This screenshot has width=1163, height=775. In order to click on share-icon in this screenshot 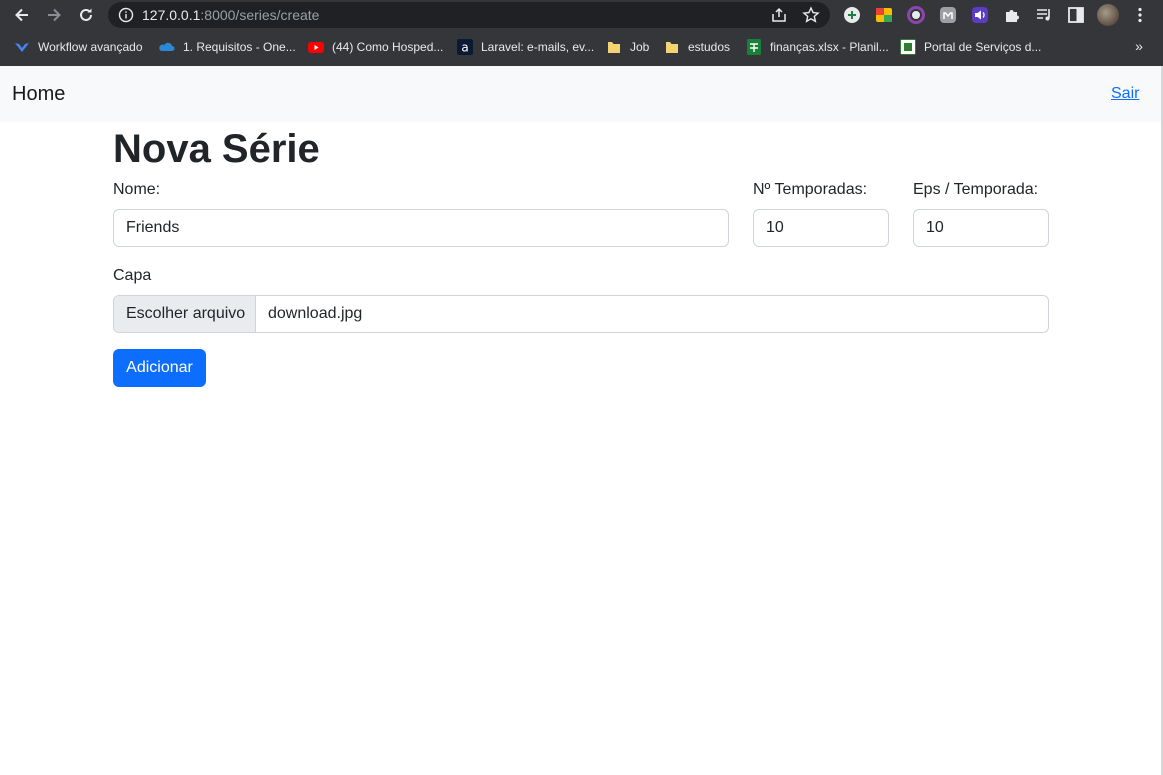, I will do `click(779, 15)`.